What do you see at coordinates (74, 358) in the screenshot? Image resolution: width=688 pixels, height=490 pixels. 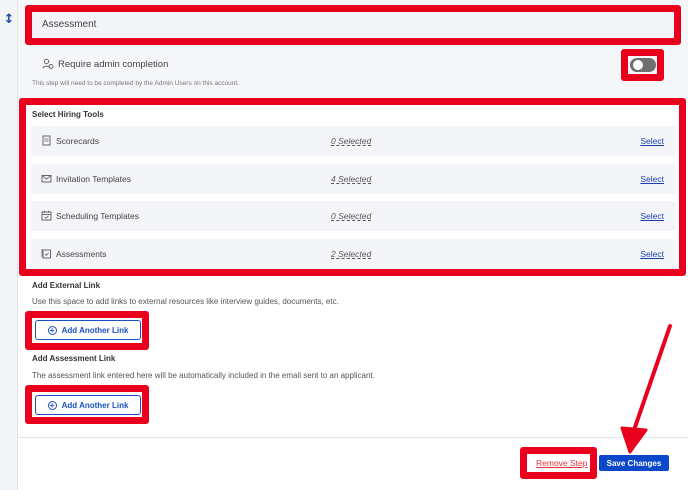 I see `assessment-link-title: Add Assessment Link` at bounding box center [74, 358].